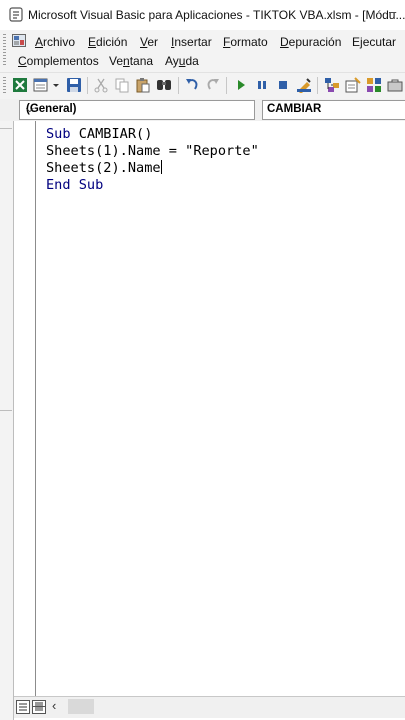  I want to click on excel-view-icon, so click(20, 85).